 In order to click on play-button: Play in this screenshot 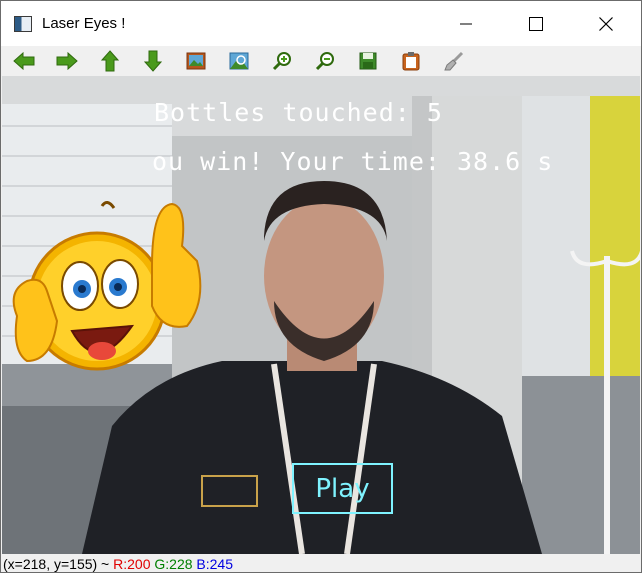, I will do `click(342, 488)`.